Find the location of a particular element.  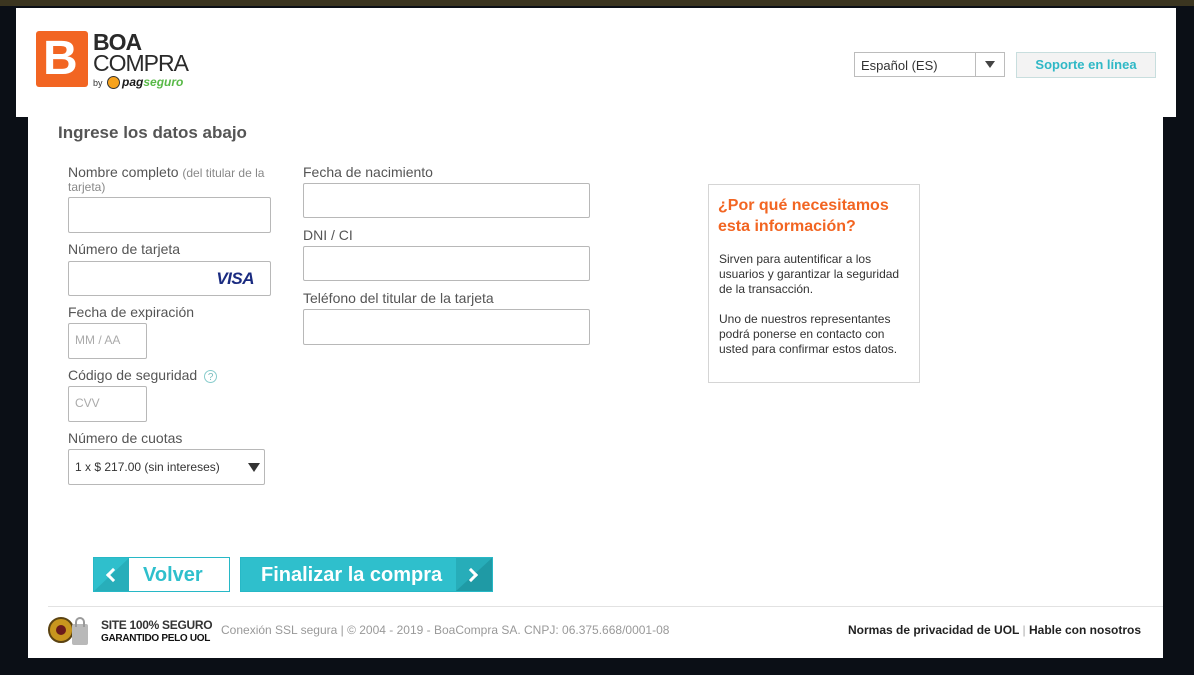

birth-date-input is located at coordinates (446, 200).